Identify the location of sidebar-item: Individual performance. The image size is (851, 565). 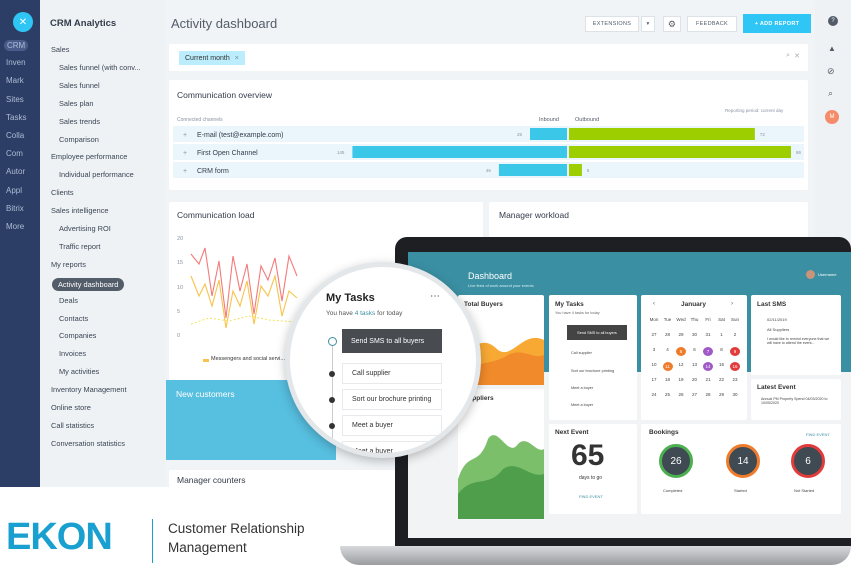
(96, 174).